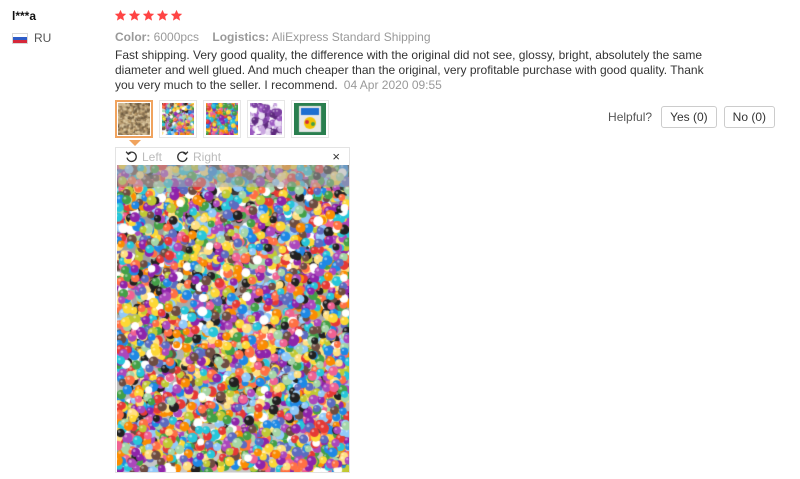  I want to click on rotate-right-button: Right, so click(198, 157).